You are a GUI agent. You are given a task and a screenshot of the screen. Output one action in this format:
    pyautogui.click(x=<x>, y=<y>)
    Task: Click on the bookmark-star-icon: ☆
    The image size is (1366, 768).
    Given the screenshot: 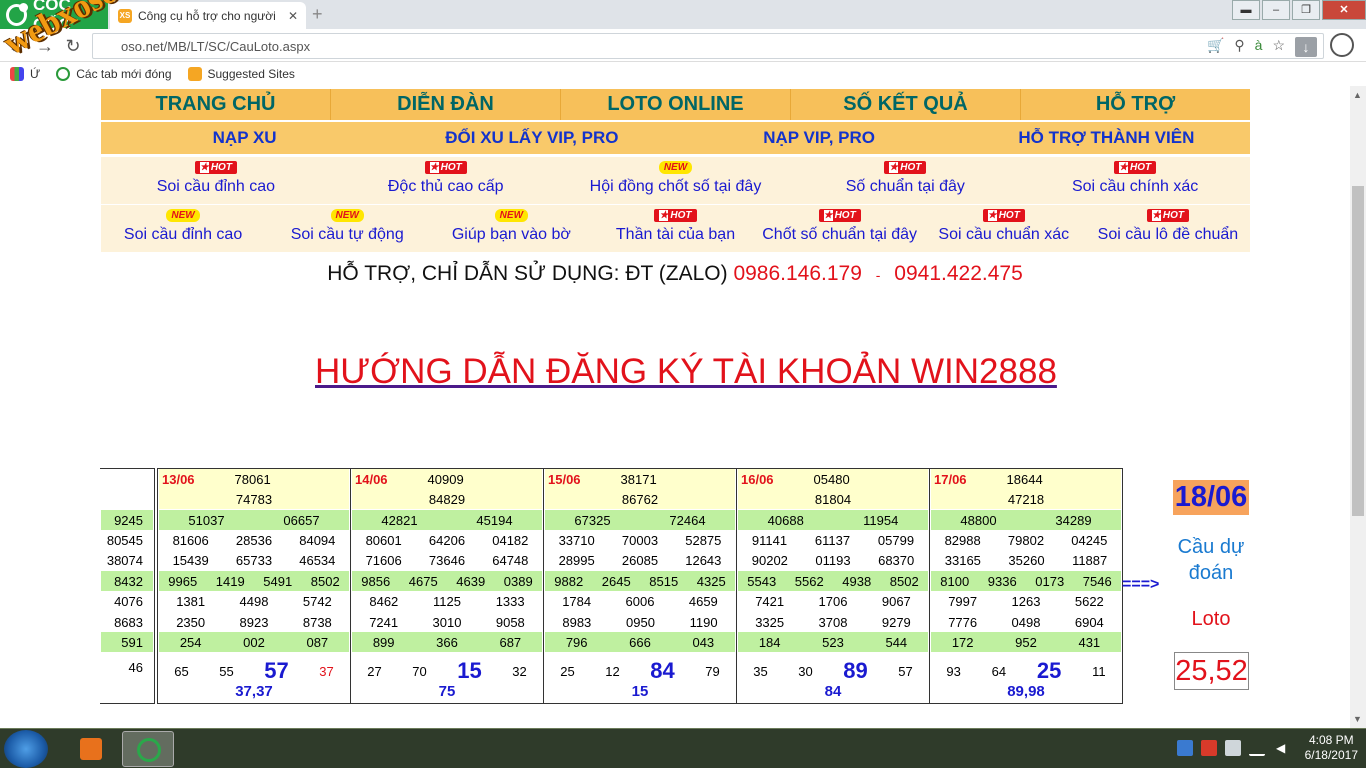 What is the action you would take?
    pyautogui.click(x=1278, y=47)
    